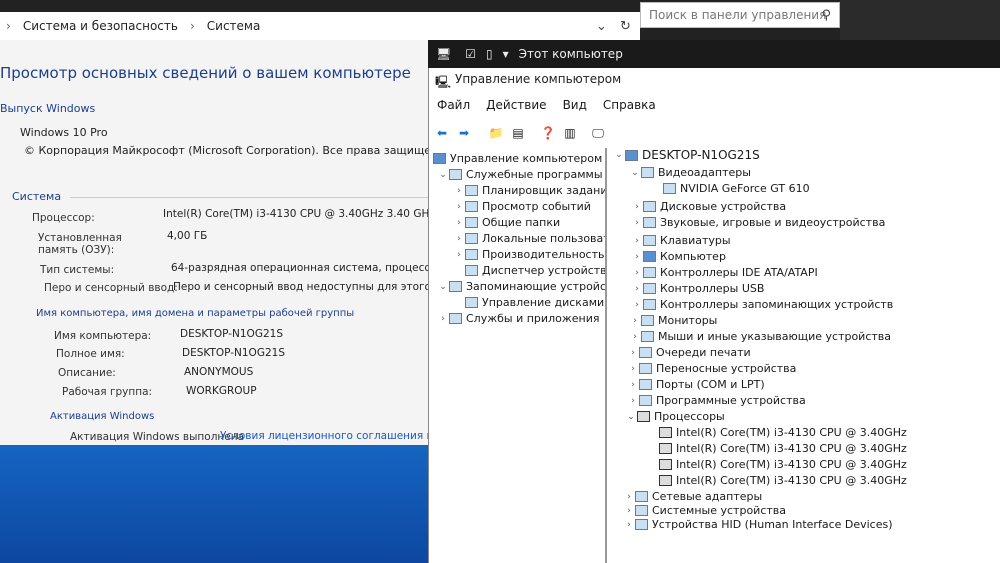 The height and width of the screenshot is (563, 1000). Describe the element at coordinates (673, 320) in the screenshot. I see `device-category-monitors: › Мониторы` at that location.